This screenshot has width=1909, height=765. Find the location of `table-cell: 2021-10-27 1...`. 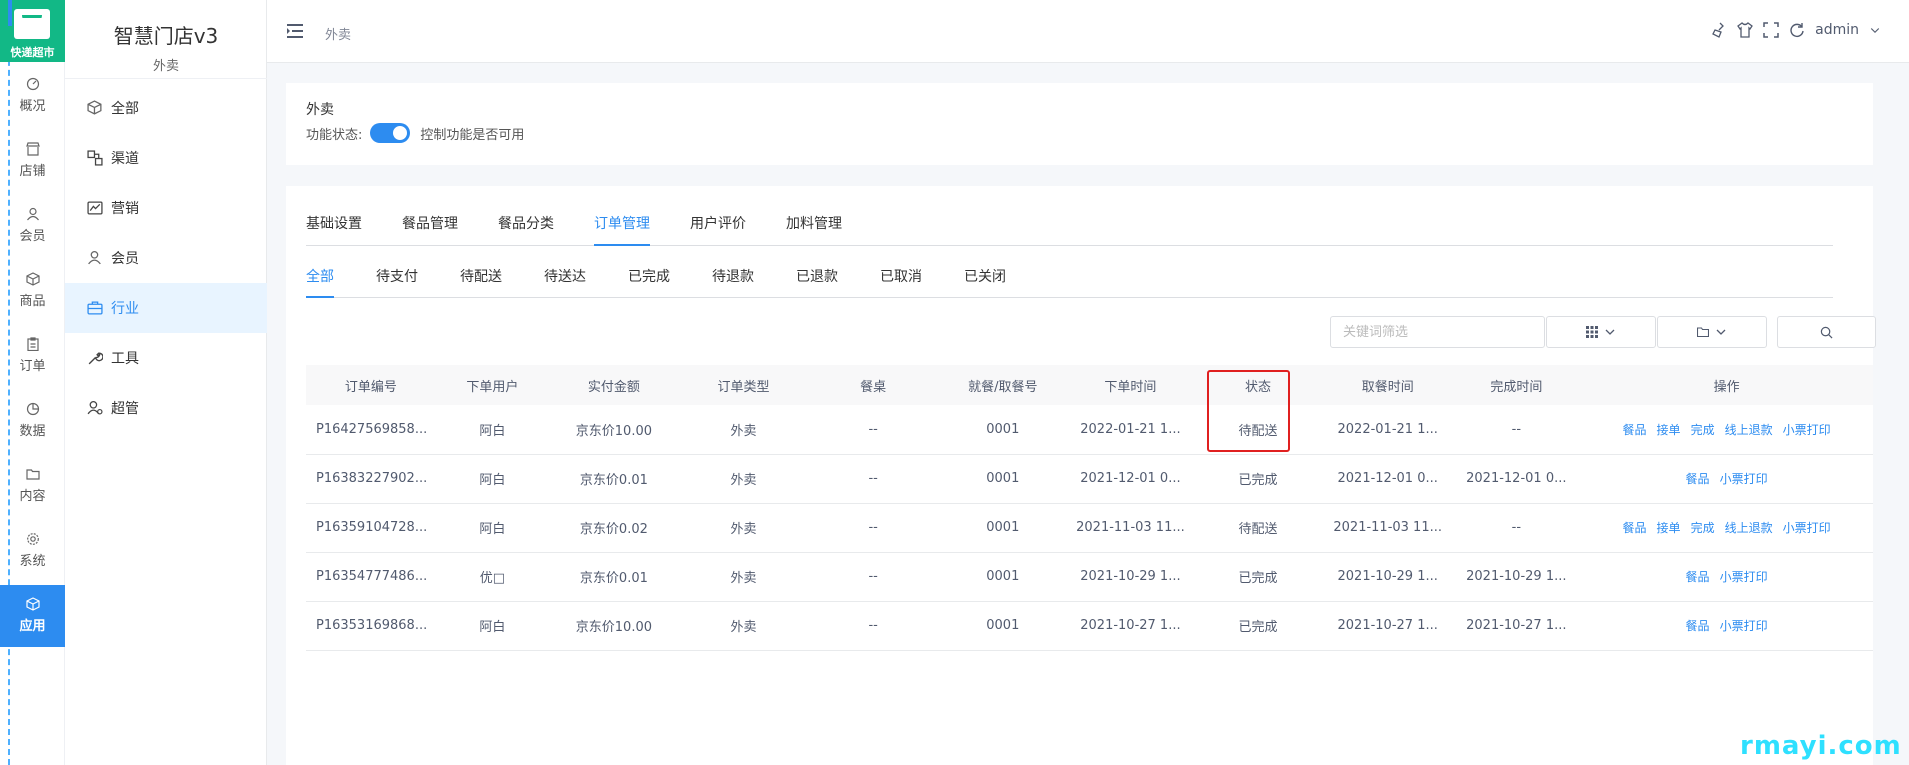

table-cell: 2021-10-27 1... is located at coordinates (1516, 626).